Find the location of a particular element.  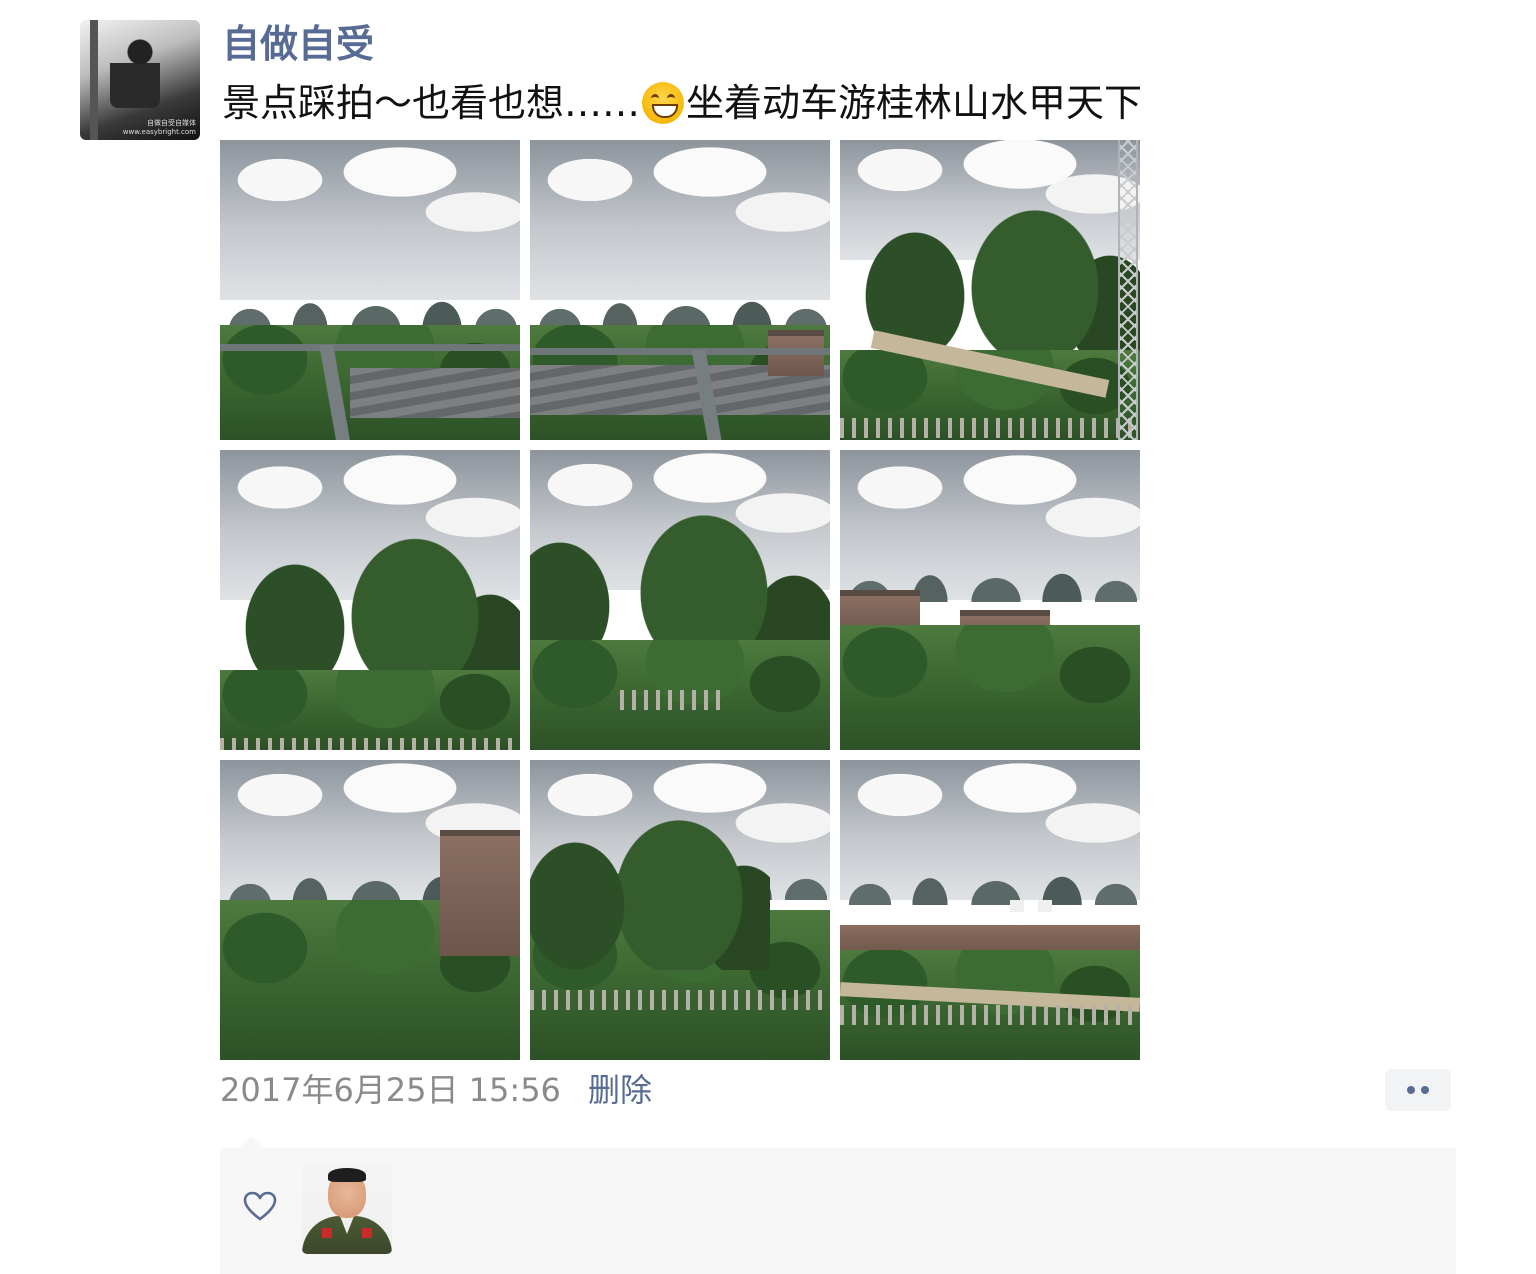

house is located at coordinates (480, 893).